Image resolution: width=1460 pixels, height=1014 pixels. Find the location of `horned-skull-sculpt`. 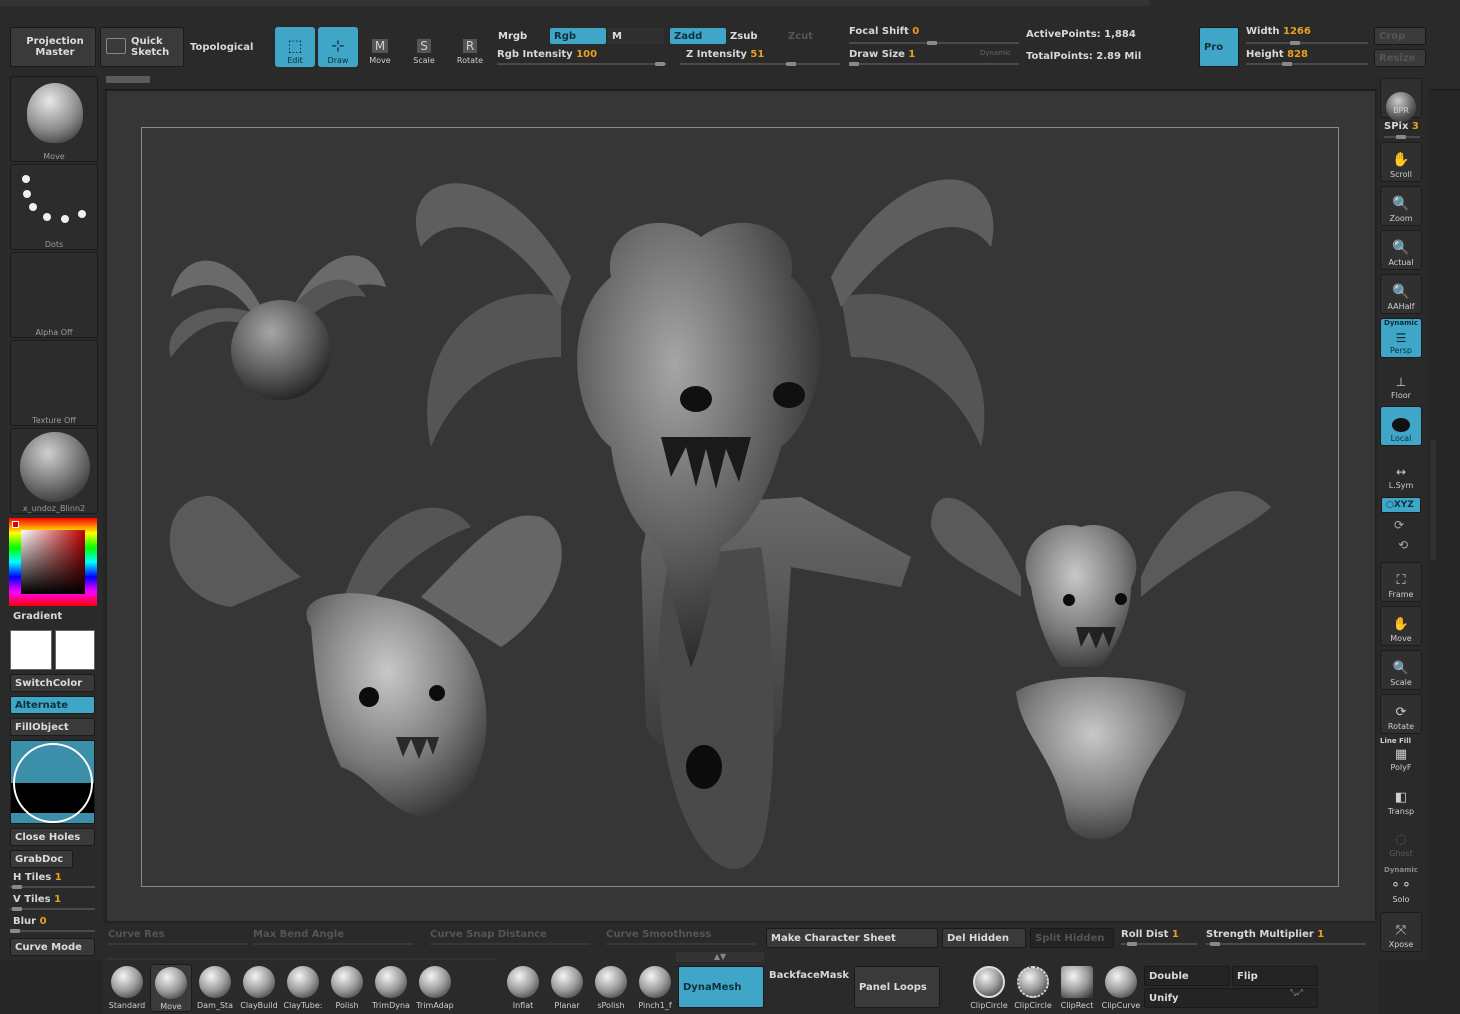

horned-skull-sculpt is located at coordinates (365, 656).